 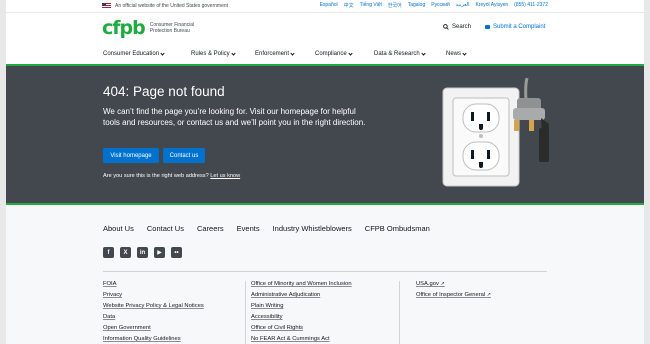 I want to click on footer-link: FOIA, so click(x=153, y=286).